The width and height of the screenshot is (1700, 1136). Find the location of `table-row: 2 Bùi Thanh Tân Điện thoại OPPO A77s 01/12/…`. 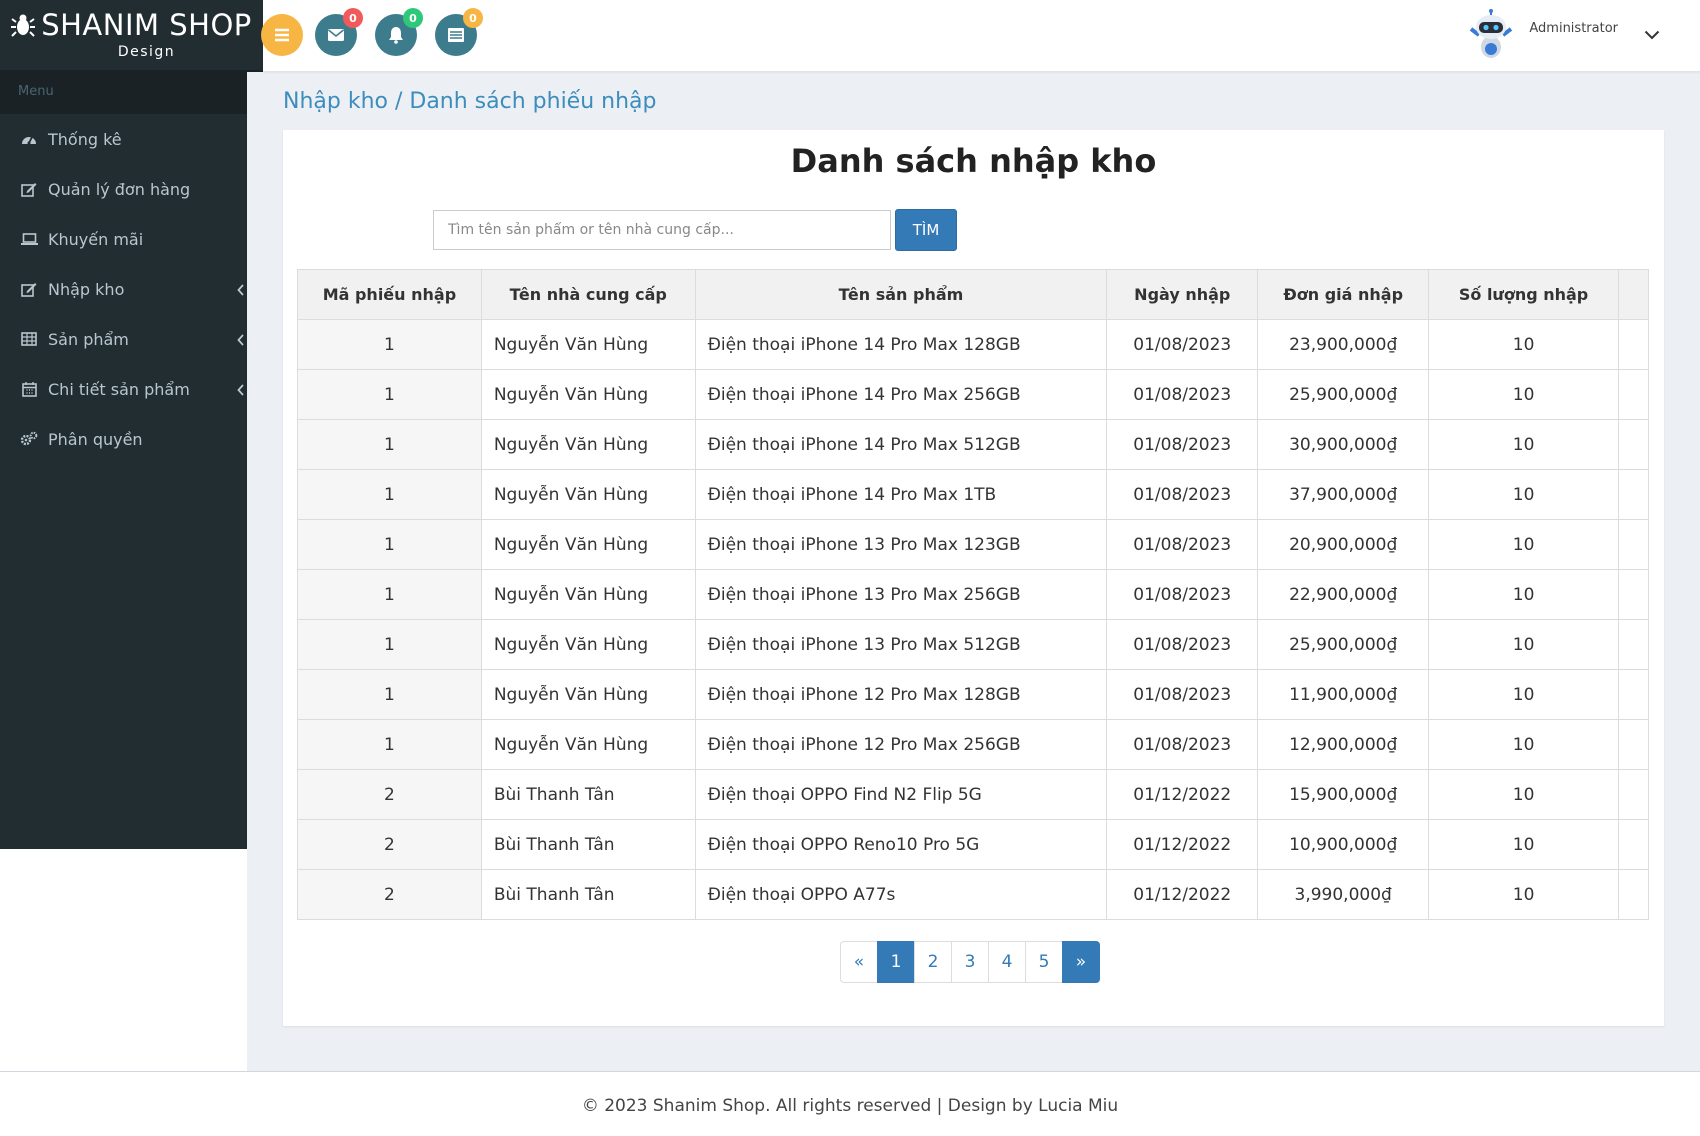

table-row: 2 Bùi Thanh Tân Điện thoại OPPO A77s 01/12/… is located at coordinates (973, 894).